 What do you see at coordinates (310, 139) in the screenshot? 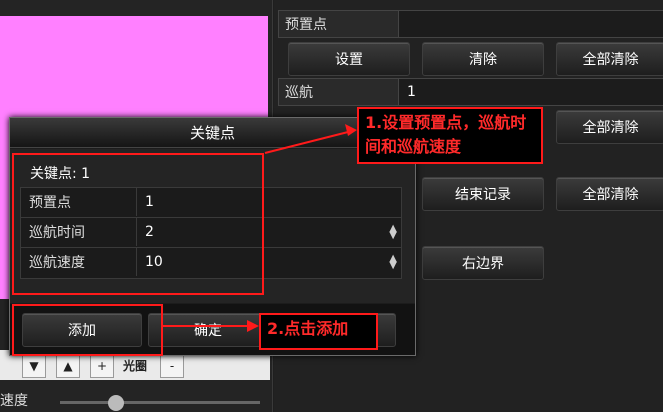
I see `arrow-to-step1-icon` at bounding box center [310, 139].